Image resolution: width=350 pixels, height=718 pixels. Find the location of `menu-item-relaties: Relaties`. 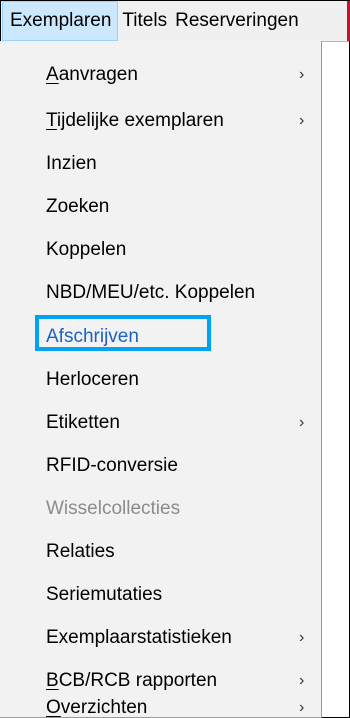

menu-item-relaties: Relaties is located at coordinates (160, 552).